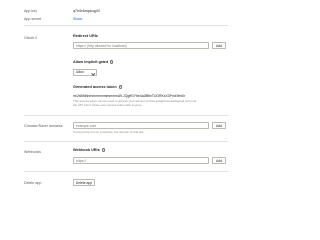  What do you see at coordinates (31, 38) in the screenshot?
I see `oauth2-label: OAuth 2` at bounding box center [31, 38].